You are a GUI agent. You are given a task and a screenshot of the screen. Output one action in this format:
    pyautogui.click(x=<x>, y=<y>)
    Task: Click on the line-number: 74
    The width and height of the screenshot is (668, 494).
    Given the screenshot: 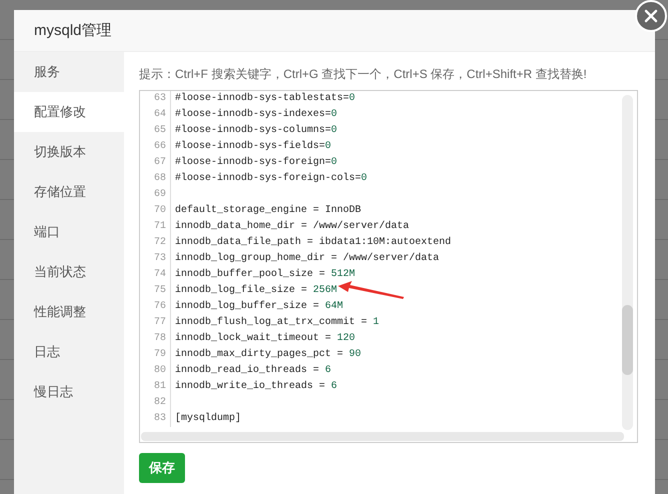 What is the action you would take?
    pyautogui.click(x=155, y=275)
    